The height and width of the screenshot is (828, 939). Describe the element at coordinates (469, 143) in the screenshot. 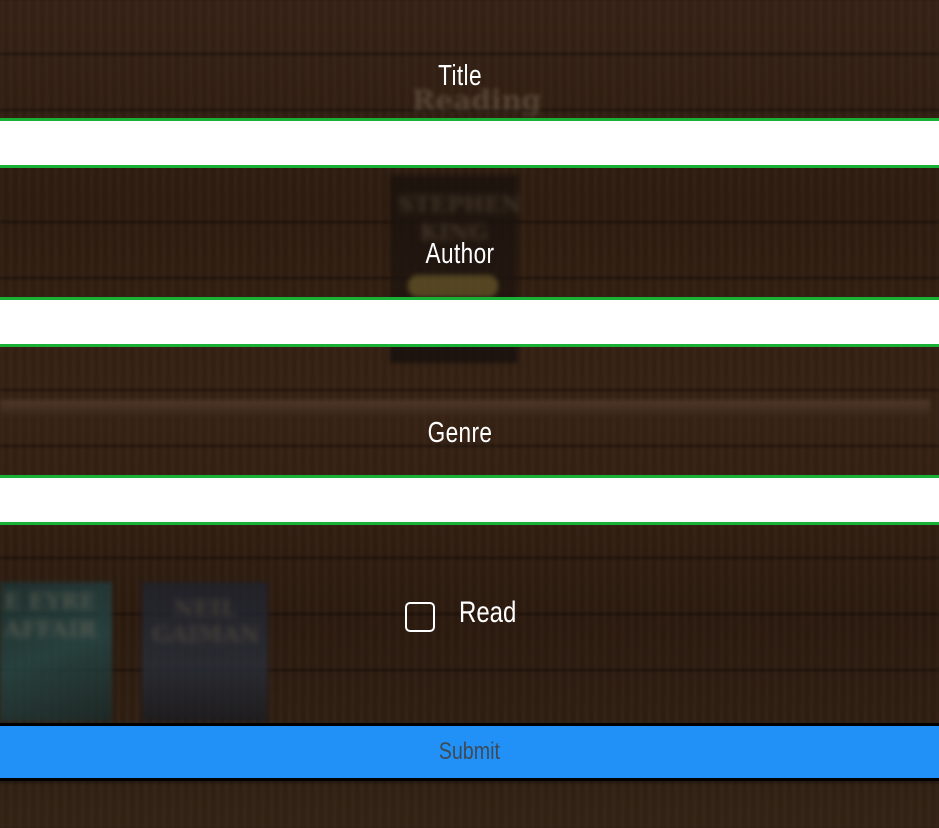

I see `title-input` at that location.